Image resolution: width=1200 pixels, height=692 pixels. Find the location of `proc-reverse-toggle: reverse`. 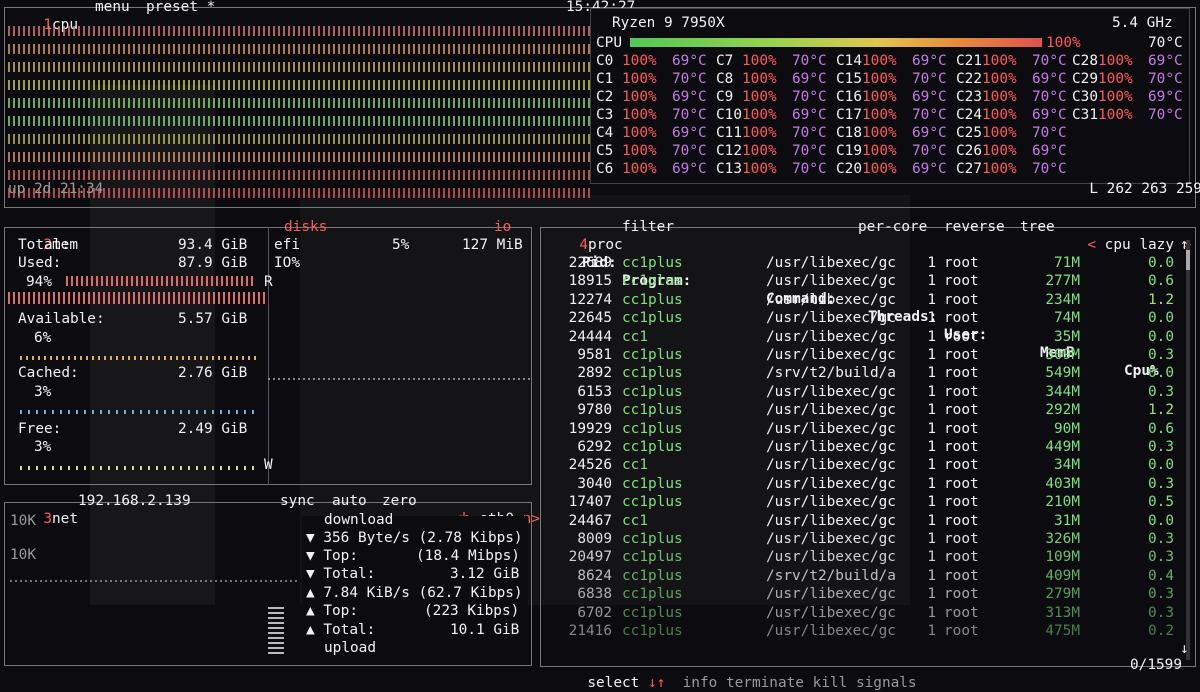

proc-reverse-toggle: reverse is located at coordinates (974, 227).